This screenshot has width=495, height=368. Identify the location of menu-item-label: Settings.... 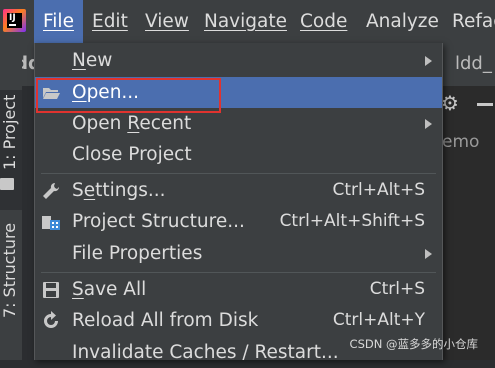
(119, 190).